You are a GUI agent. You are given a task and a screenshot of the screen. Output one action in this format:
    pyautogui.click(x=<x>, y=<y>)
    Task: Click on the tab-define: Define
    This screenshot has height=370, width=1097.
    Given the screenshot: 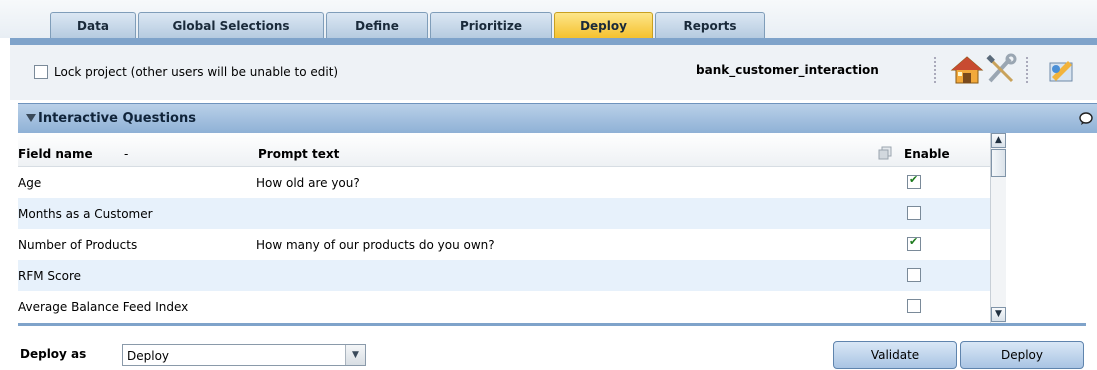 What is the action you would take?
    pyautogui.click(x=377, y=25)
    